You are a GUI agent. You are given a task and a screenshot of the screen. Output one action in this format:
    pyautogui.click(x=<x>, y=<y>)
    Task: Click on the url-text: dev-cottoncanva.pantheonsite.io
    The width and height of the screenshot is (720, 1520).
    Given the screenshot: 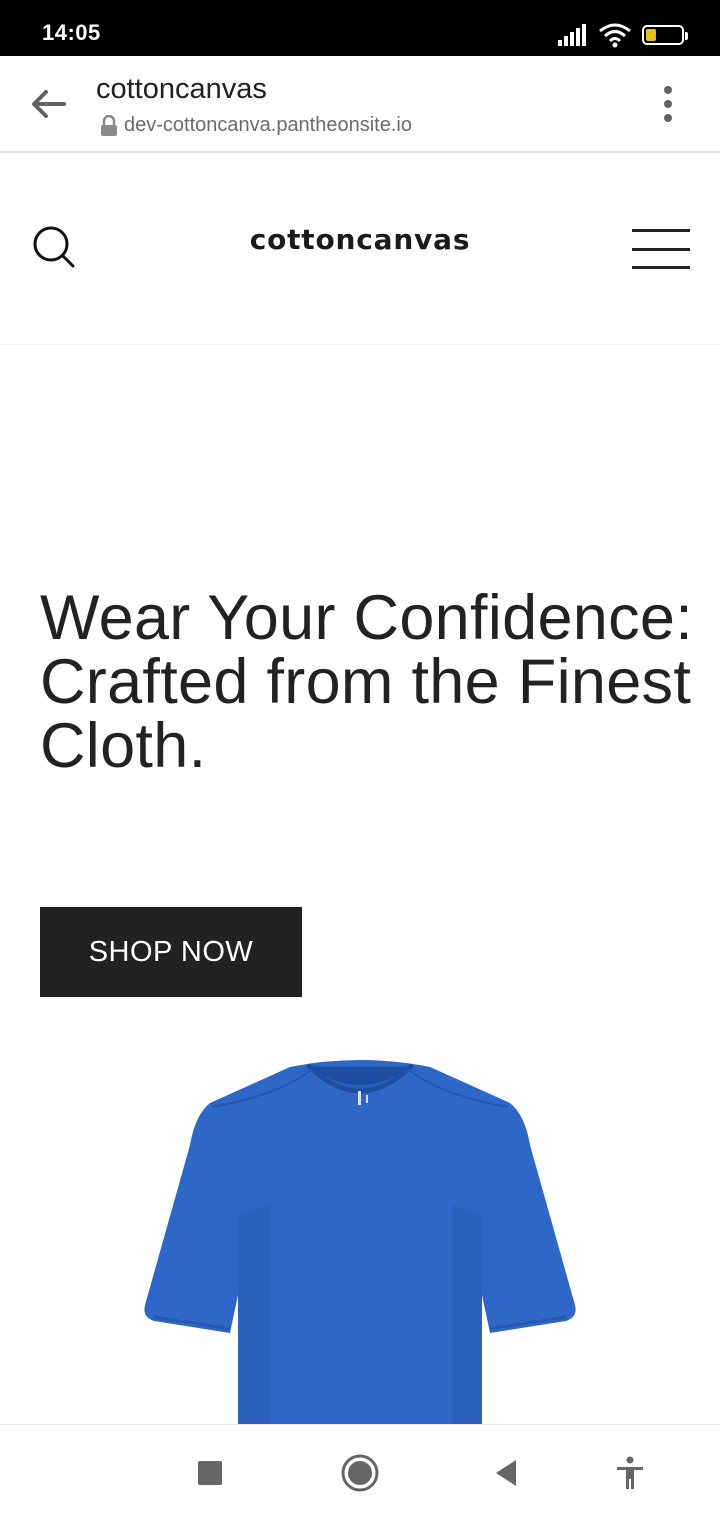 What is the action you would take?
    pyautogui.click(x=268, y=125)
    